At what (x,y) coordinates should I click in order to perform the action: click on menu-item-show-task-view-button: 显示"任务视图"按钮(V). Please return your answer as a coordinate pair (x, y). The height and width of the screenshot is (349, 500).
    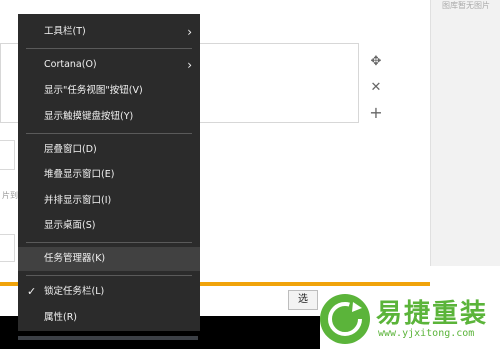
    Looking at the image, I should click on (109, 91).